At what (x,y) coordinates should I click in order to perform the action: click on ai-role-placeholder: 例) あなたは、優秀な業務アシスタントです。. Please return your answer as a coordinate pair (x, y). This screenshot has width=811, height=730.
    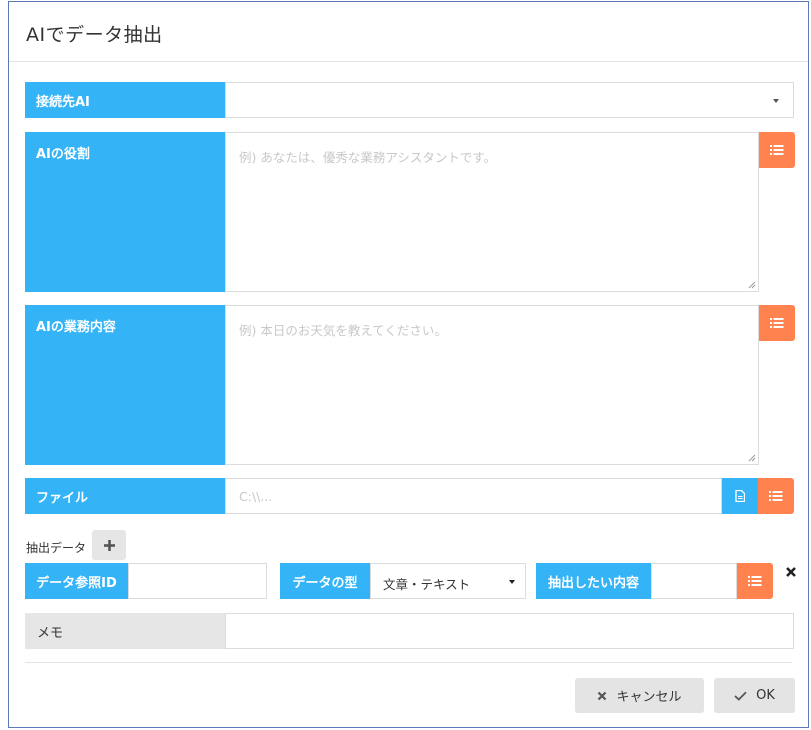
    Looking at the image, I should click on (368, 157).